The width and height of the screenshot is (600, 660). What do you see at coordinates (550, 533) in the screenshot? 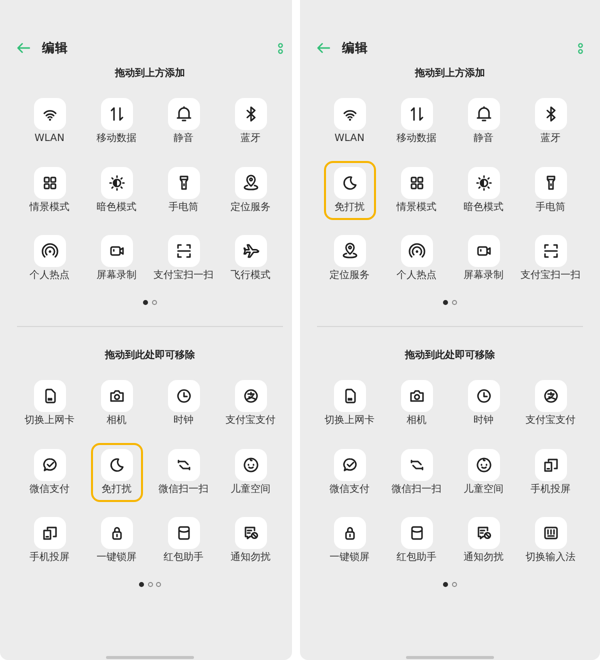
I see `keyboard-icon` at bounding box center [550, 533].